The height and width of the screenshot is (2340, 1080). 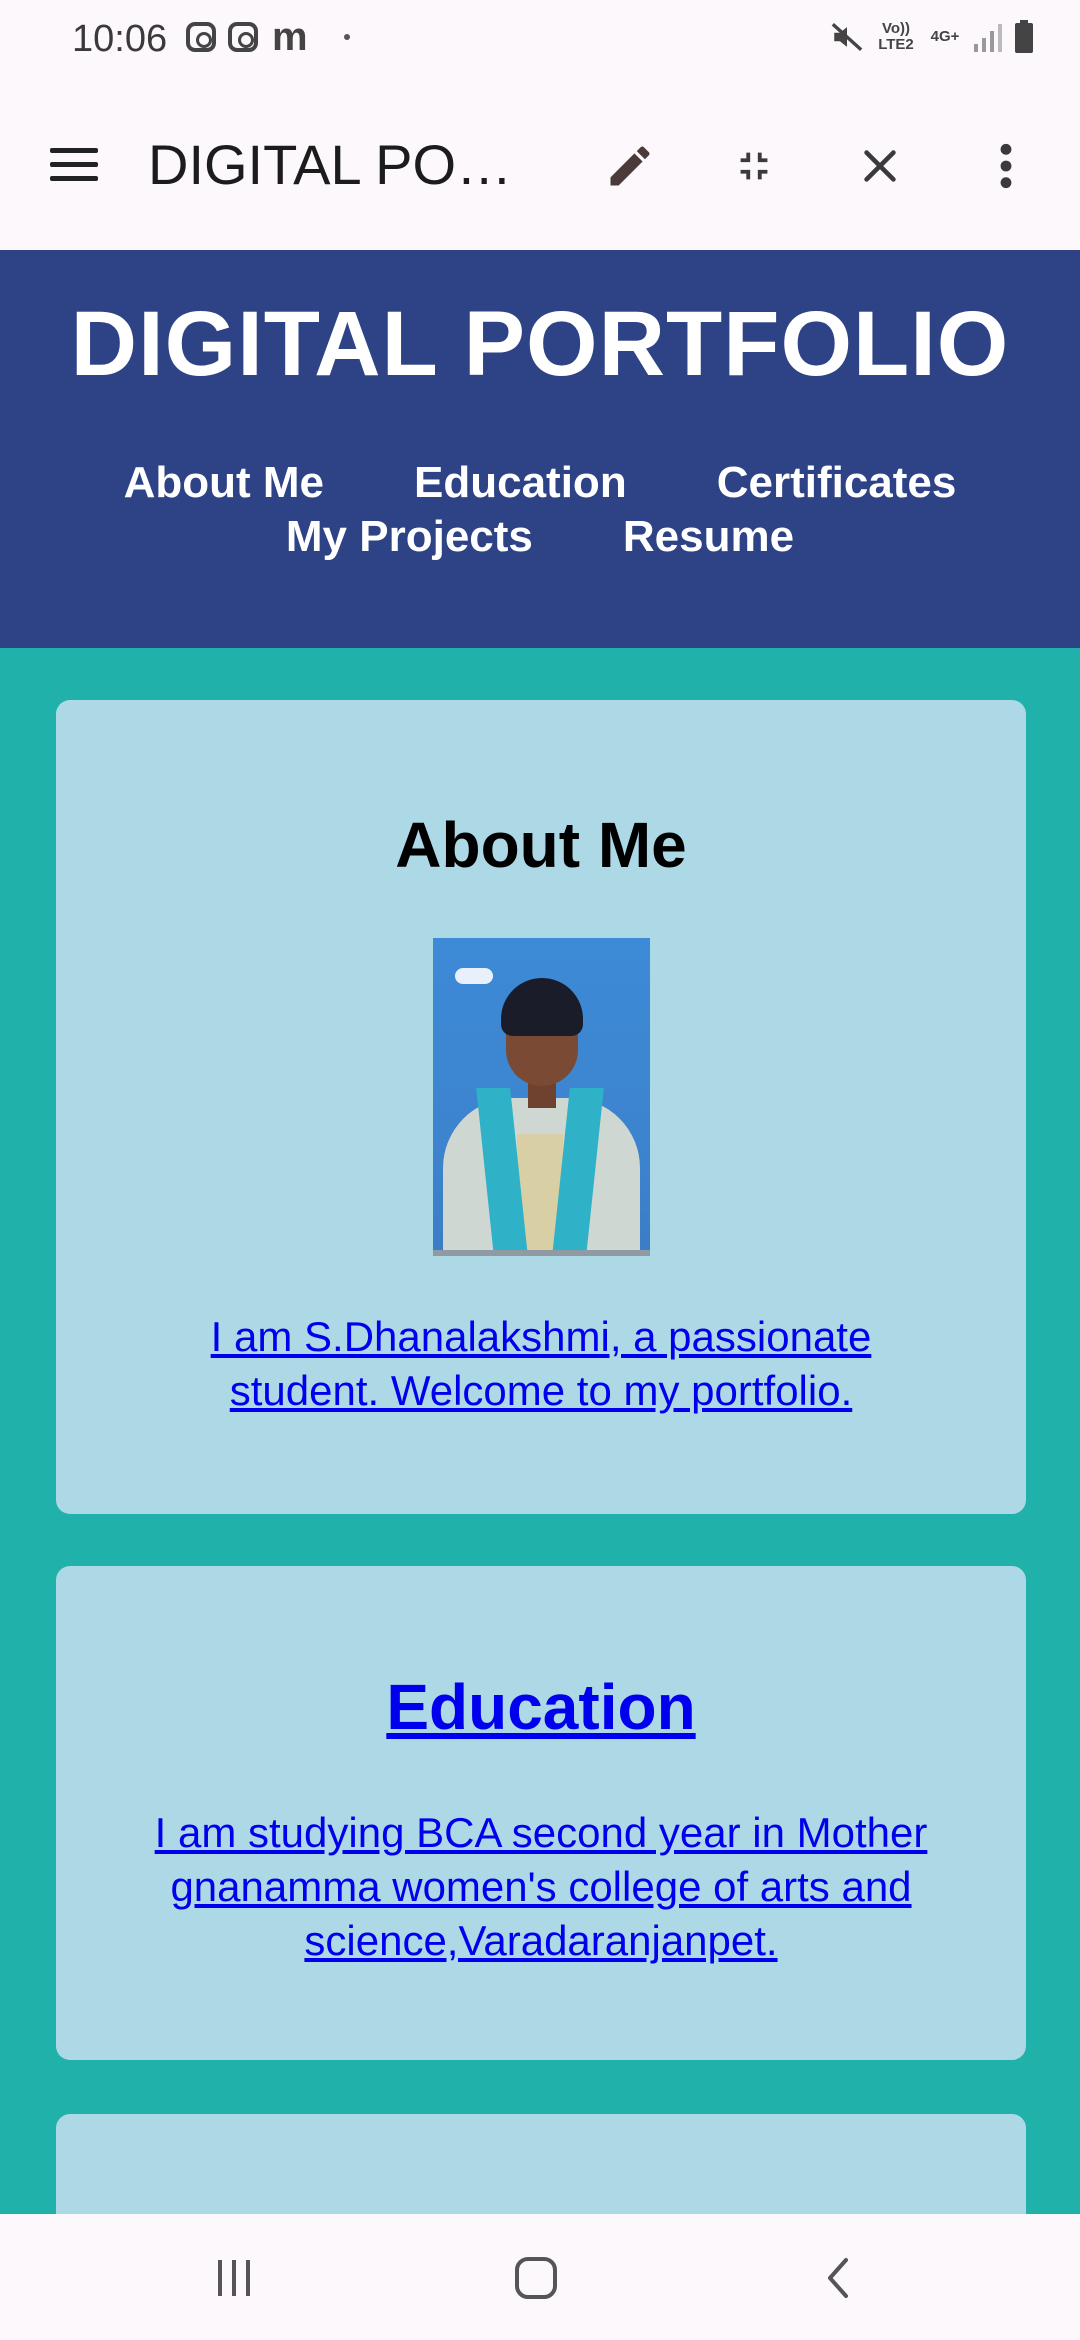 What do you see at coordinates (346, 37) in the screenshot?
I see `more-notifications-dot-icon` at bounding box center [346, 37].